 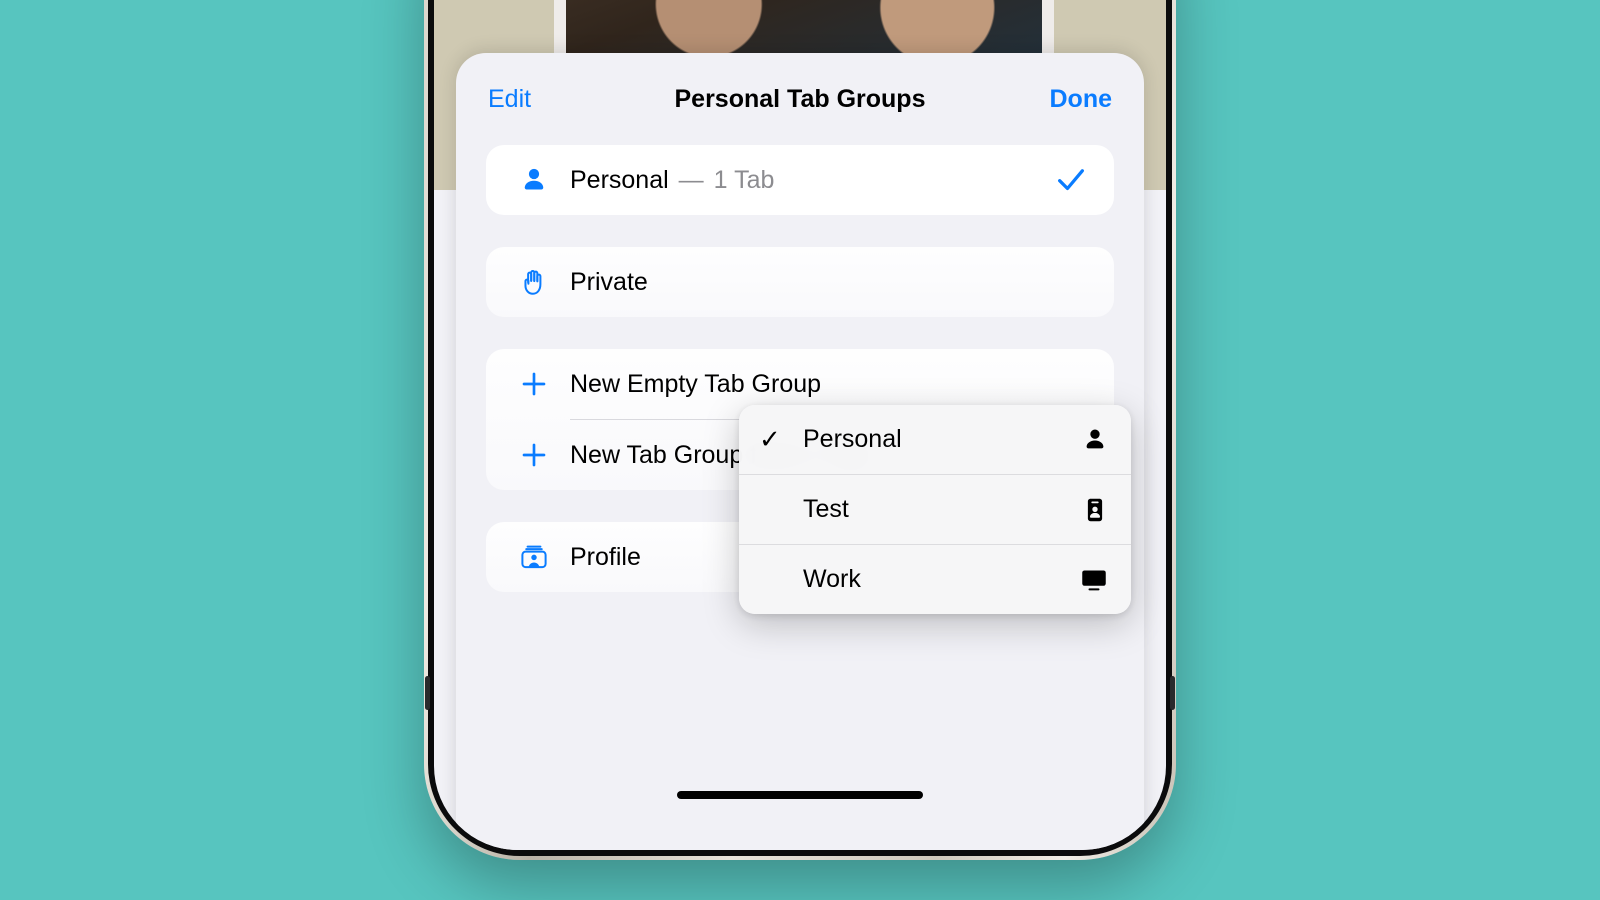 What do you see at coordinates (619, 179) in the screenshot?
I see `tab-group-name: Personal` at bounding box center [619, 179].